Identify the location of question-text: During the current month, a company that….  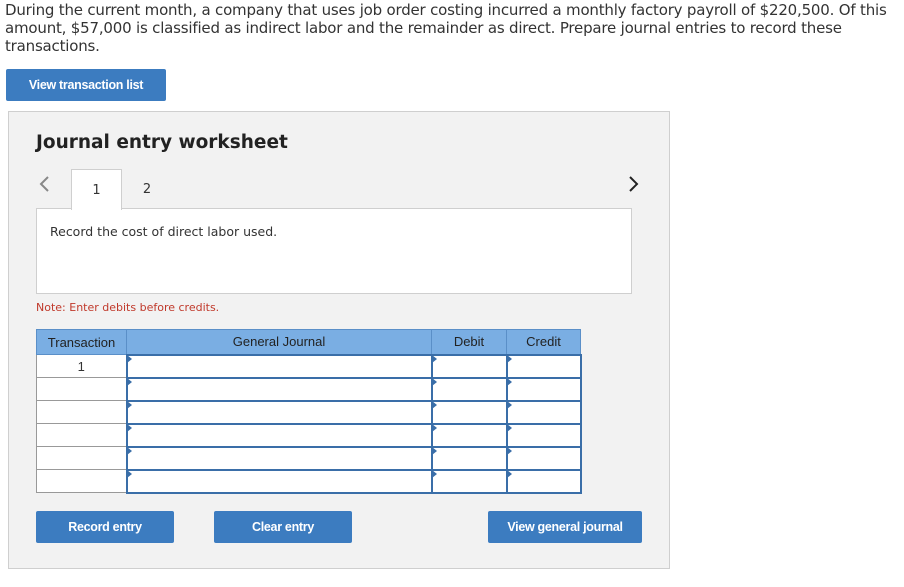
(446, 28).